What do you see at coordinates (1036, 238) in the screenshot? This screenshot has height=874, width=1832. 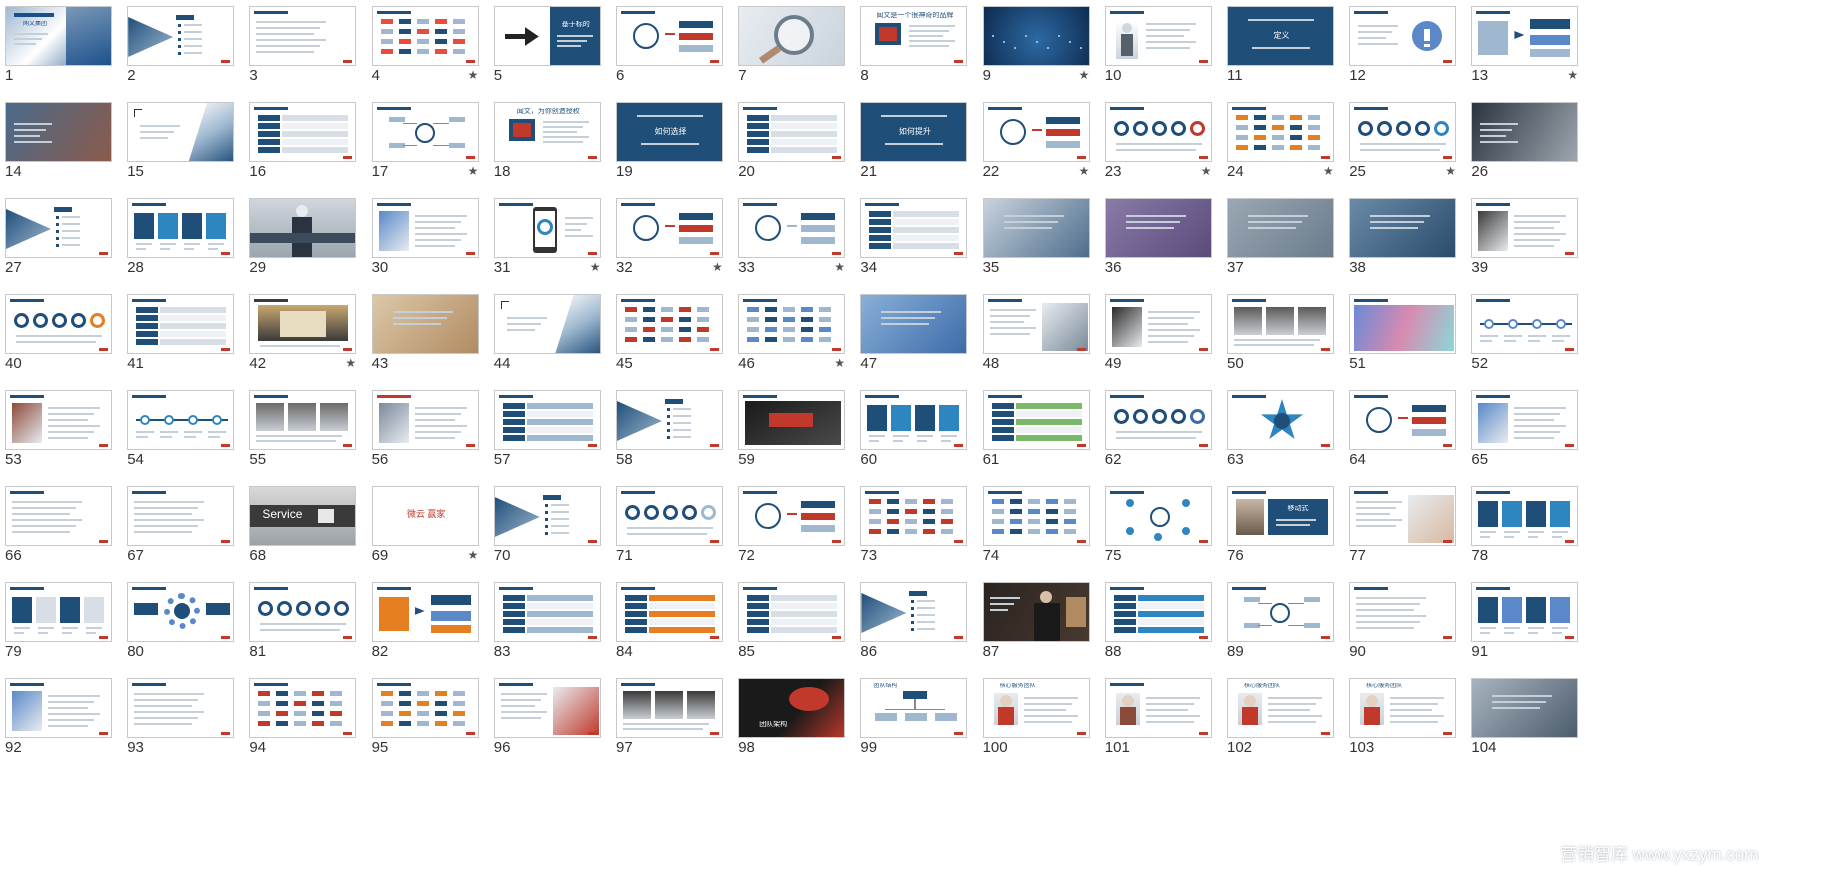 I see `slide-thumbnail-35: 35` at bounding box center [1036, 238].